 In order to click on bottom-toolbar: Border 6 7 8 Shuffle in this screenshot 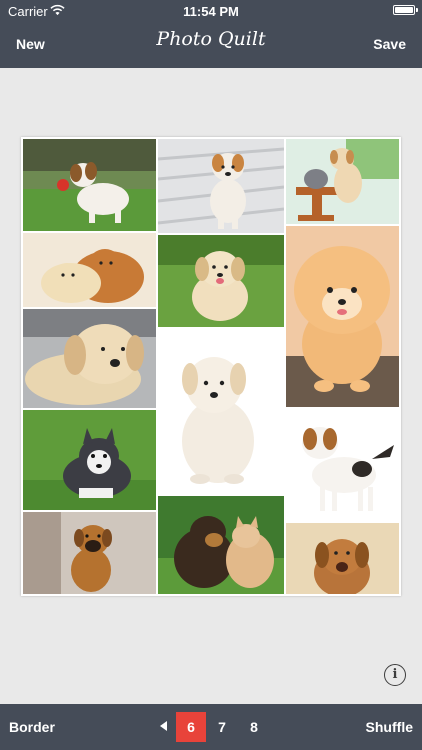, I will do `click(211, 727)`.